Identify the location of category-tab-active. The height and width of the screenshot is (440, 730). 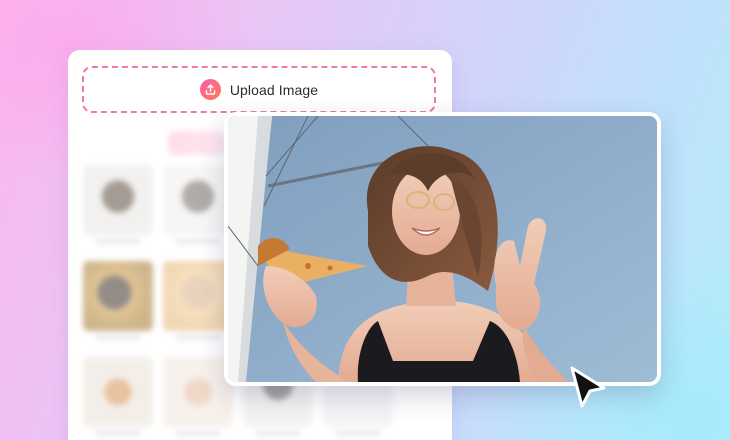
(196, 143).